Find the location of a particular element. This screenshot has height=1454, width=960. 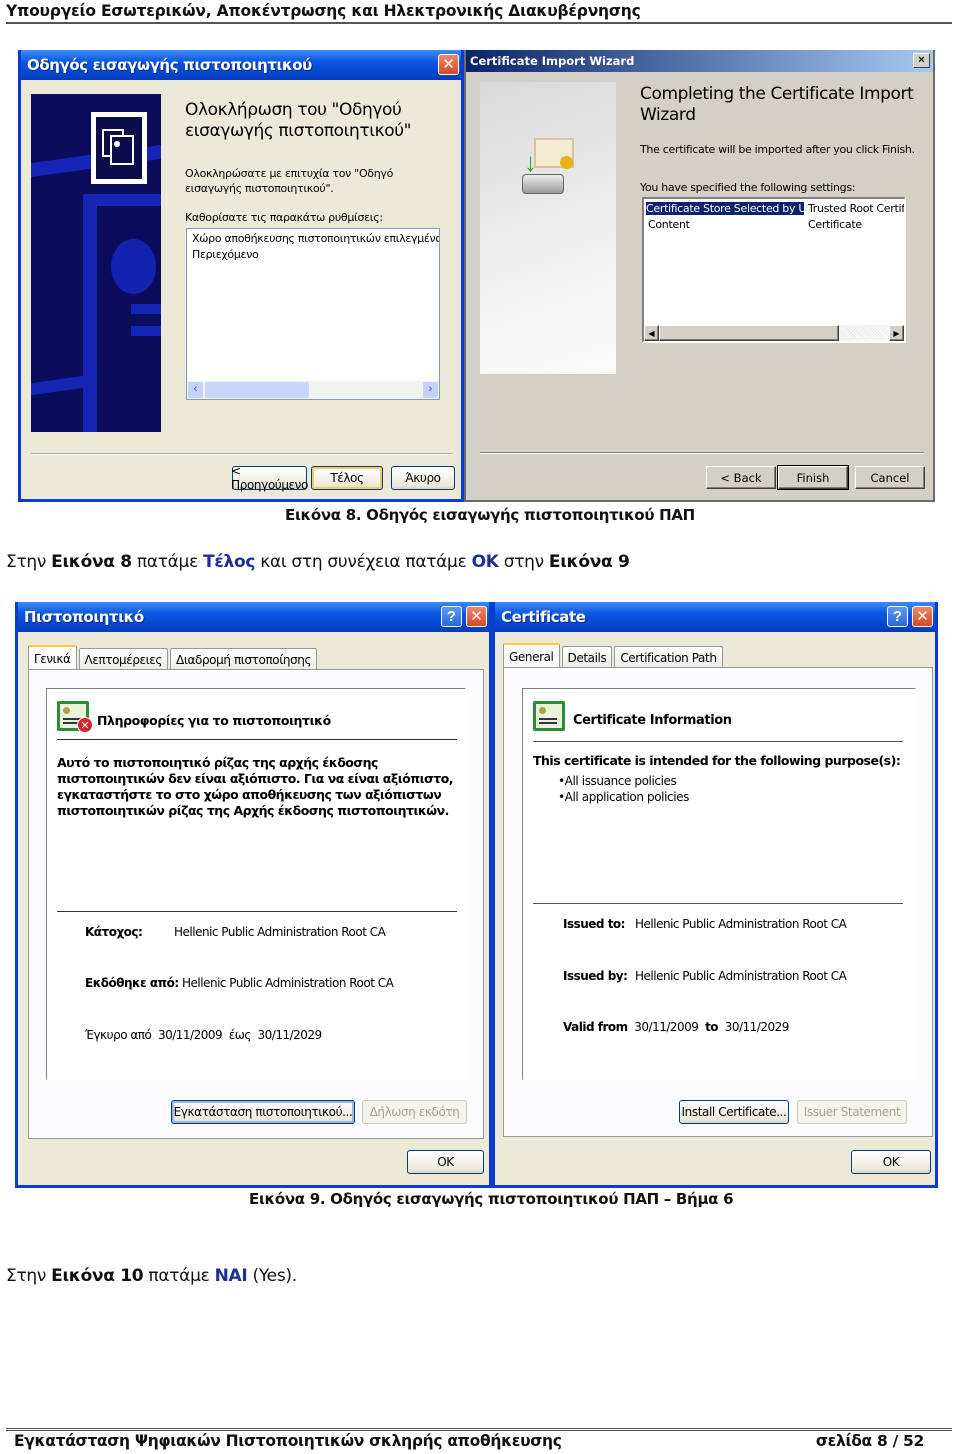

tab-certification-path: Διαδρομή πιστοποίησης is located at coordinates (244, 659).